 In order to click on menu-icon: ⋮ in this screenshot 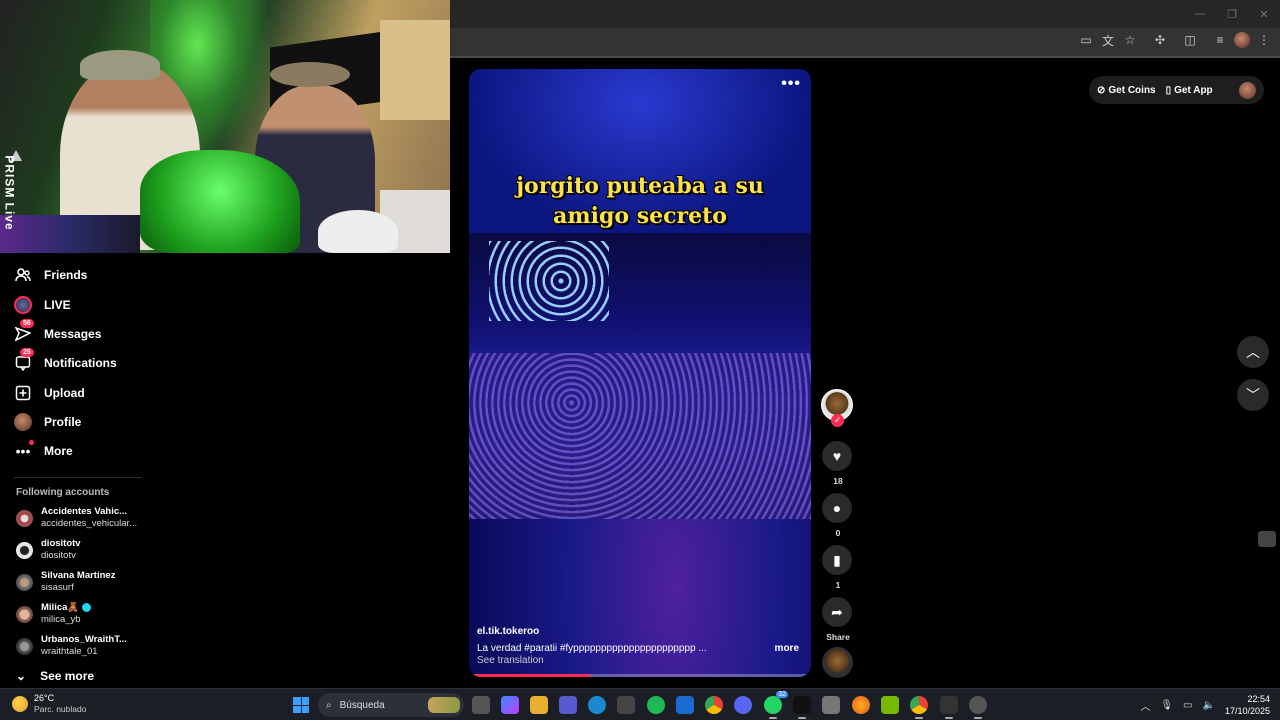, I will do `click(1264, 40)`.